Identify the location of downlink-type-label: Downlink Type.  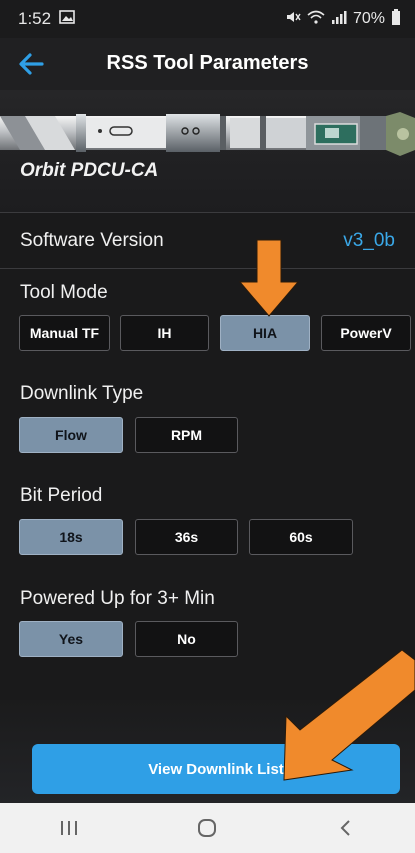
(82, 393).